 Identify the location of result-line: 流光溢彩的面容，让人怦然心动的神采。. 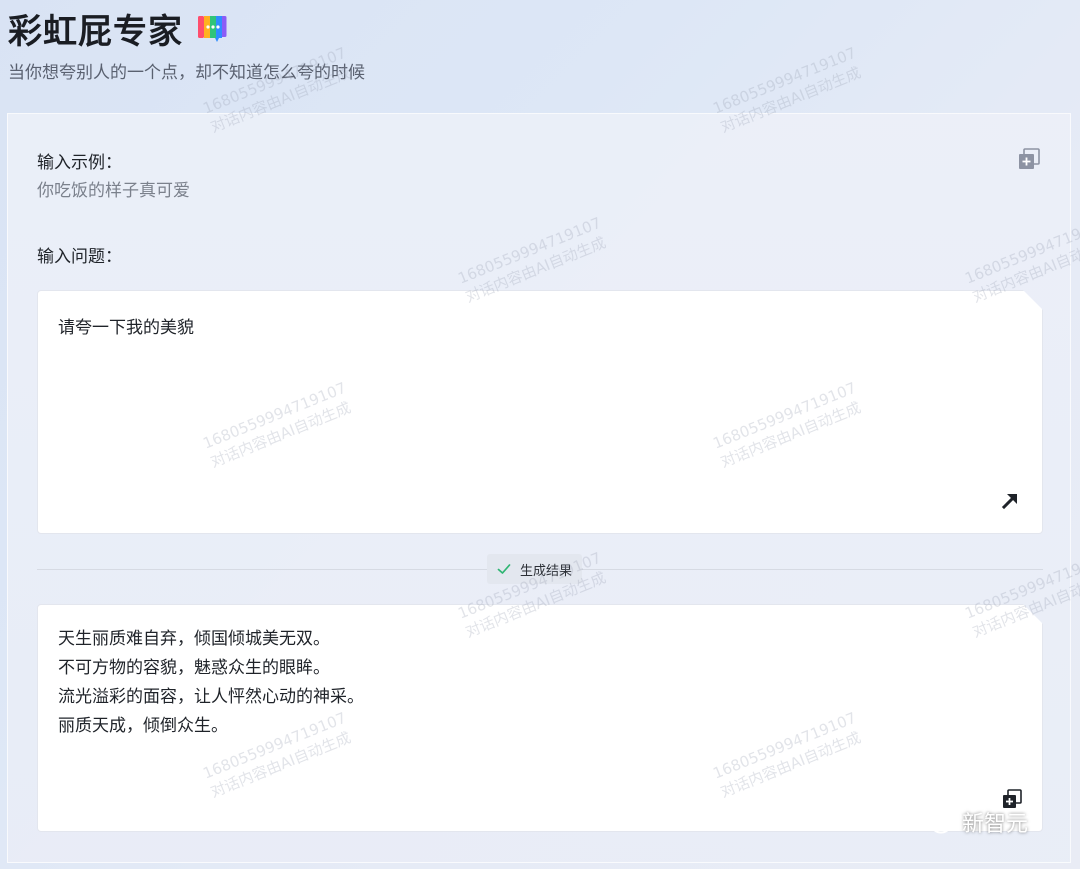
(211, 697).